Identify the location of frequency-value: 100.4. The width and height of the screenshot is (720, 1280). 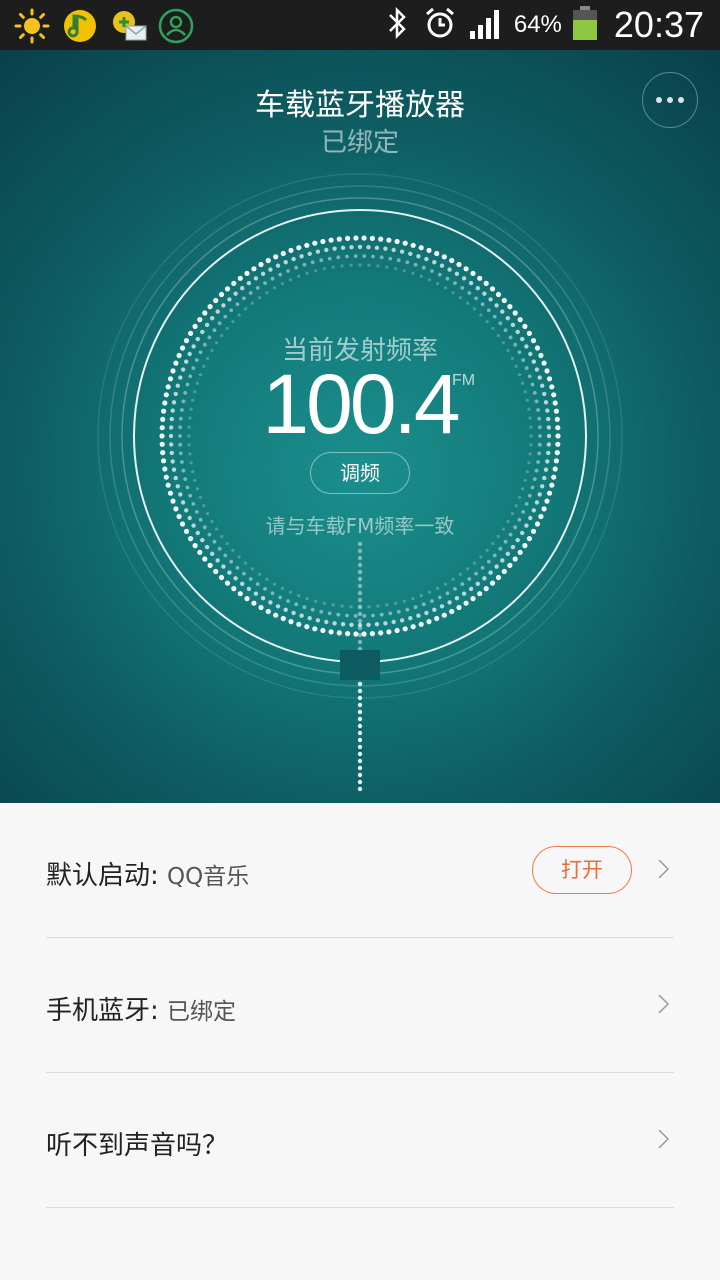
(361, 404).